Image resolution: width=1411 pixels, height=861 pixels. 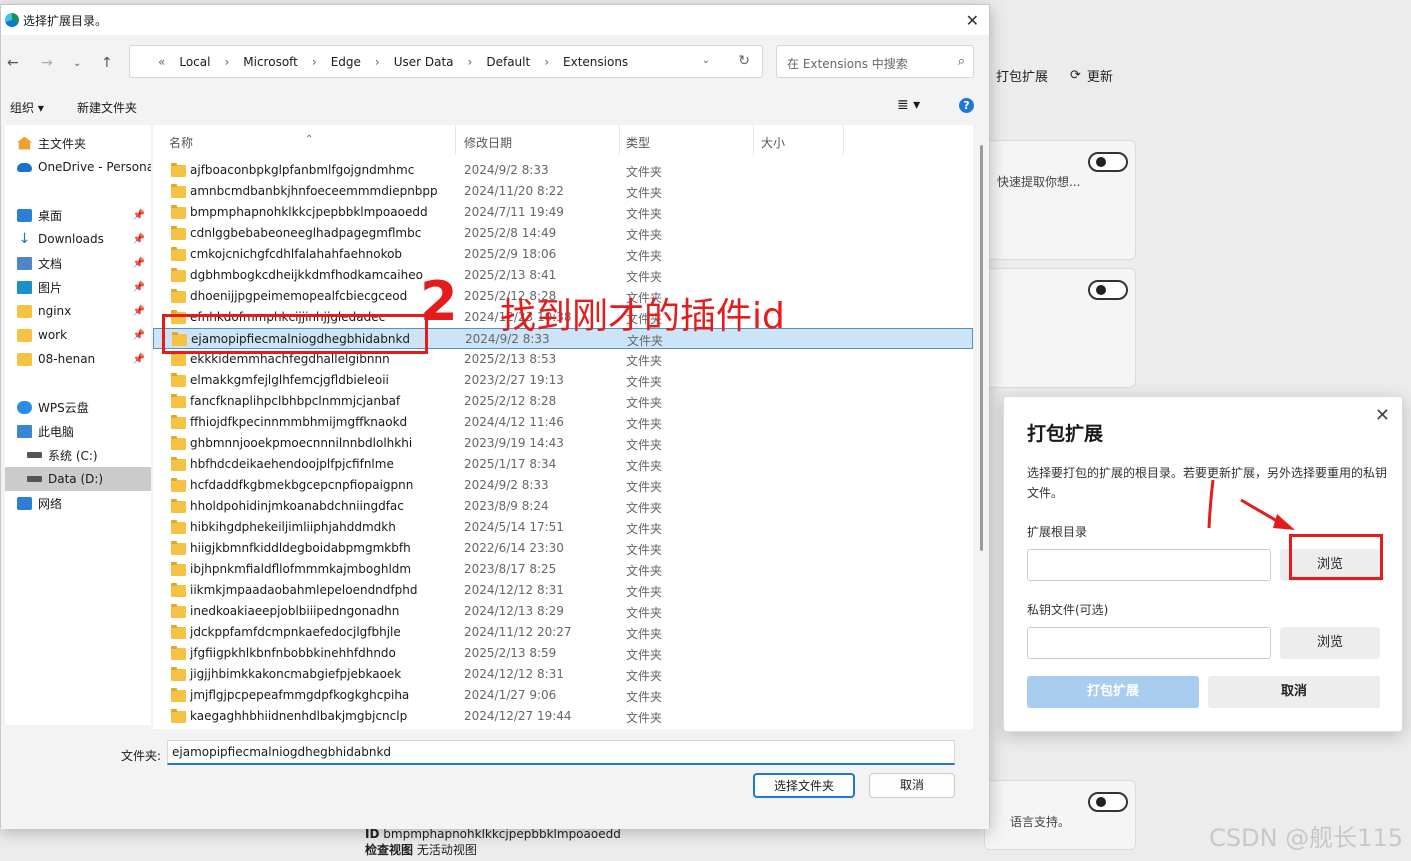 I want to click on download-icon: ↓, so click(x=24, y=238).